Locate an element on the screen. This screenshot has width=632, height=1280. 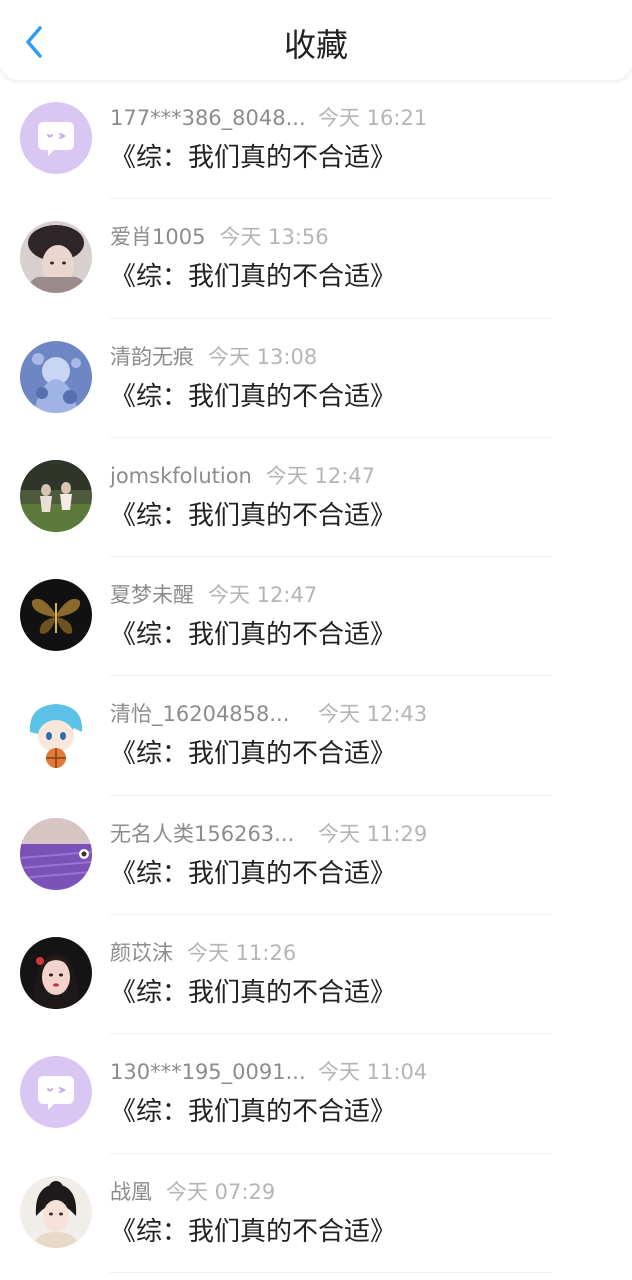
lavender-photo is located at coordinates (56, 853).